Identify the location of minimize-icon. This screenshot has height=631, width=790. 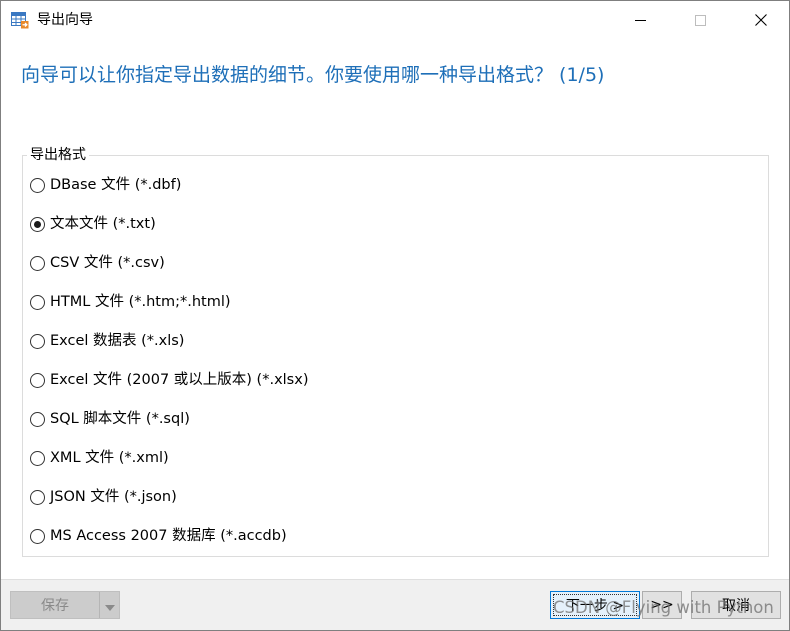
(640, 20).